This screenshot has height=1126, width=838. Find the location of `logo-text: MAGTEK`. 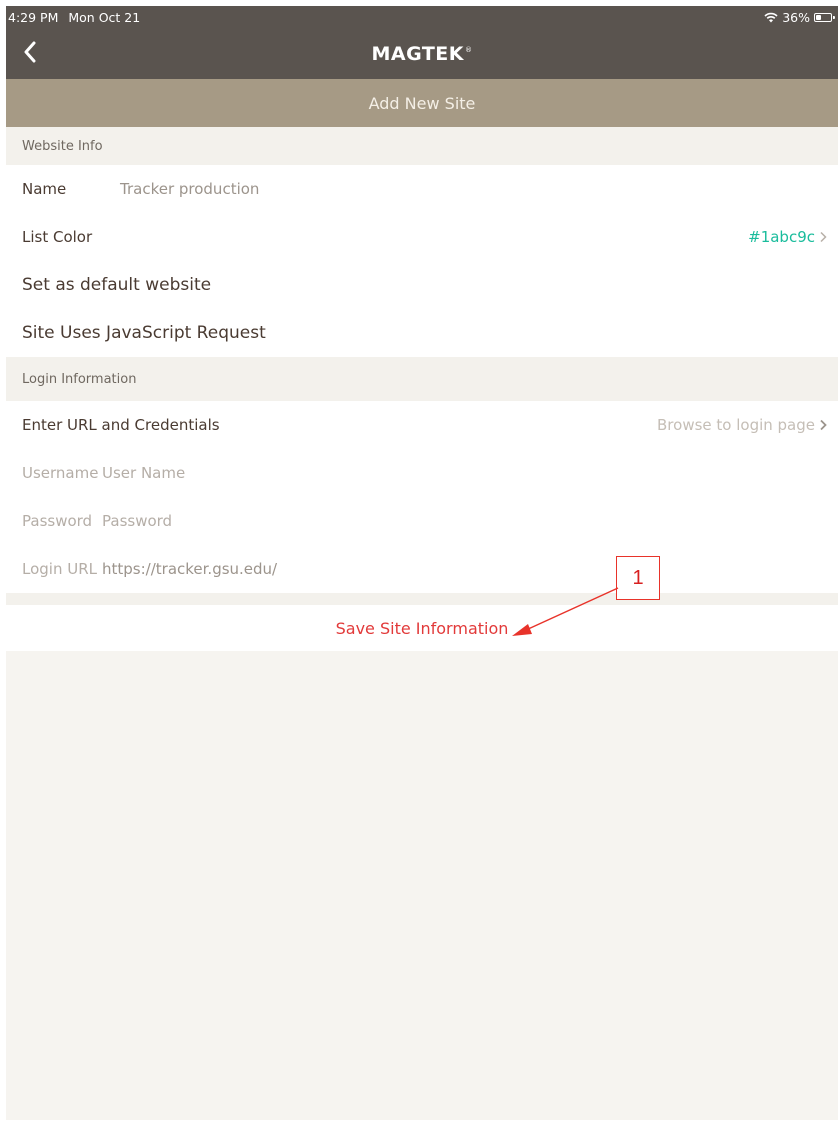

logo-text: MAGTEK is located at coordinates (418, 53).